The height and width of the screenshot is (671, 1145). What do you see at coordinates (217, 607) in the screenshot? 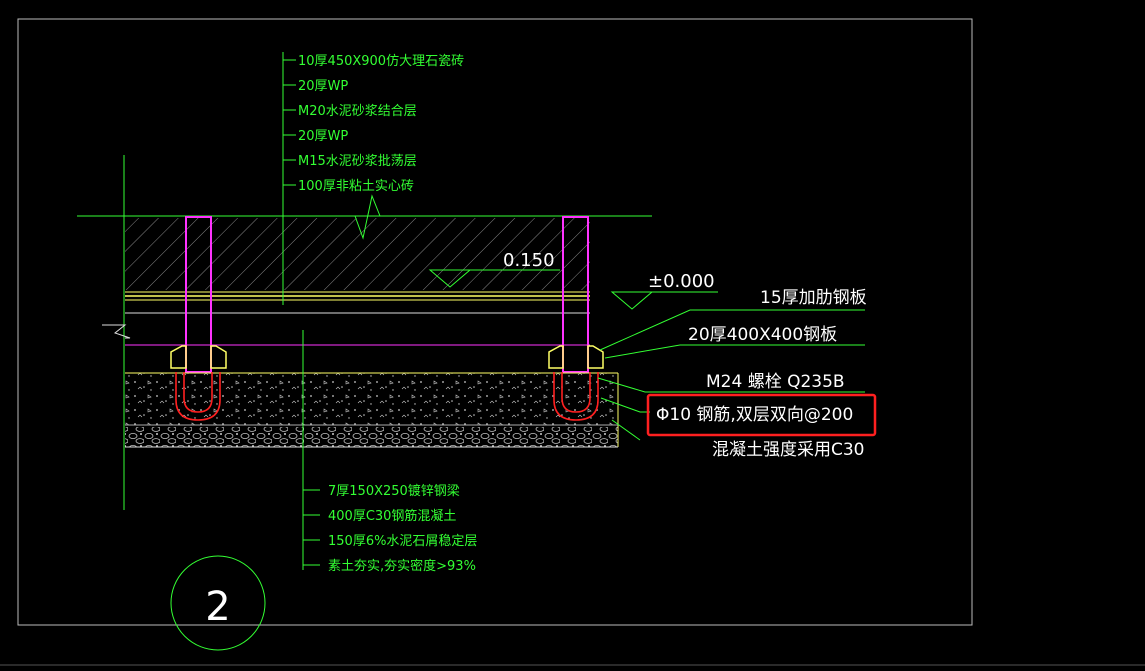
I see `detail-number: 2` at bounding box center [217, 607].